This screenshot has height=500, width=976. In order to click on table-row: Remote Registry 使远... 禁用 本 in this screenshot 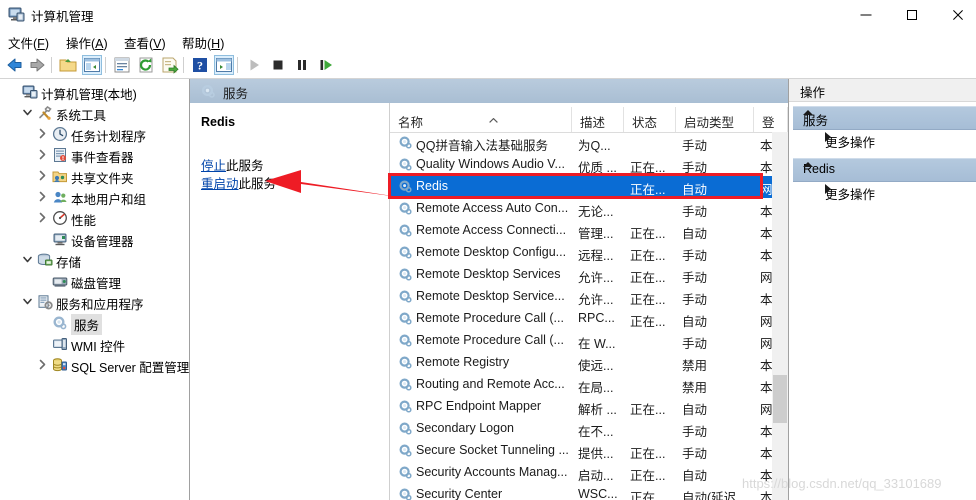, I will do `click(581, 363)`.